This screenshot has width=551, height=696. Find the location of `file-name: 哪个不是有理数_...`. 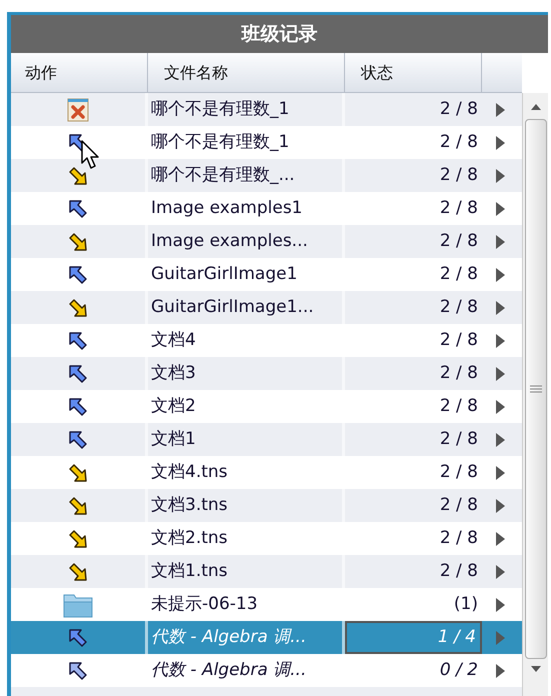

file-name: 哪个不是有理数_... is located at coordinates (223, 175).